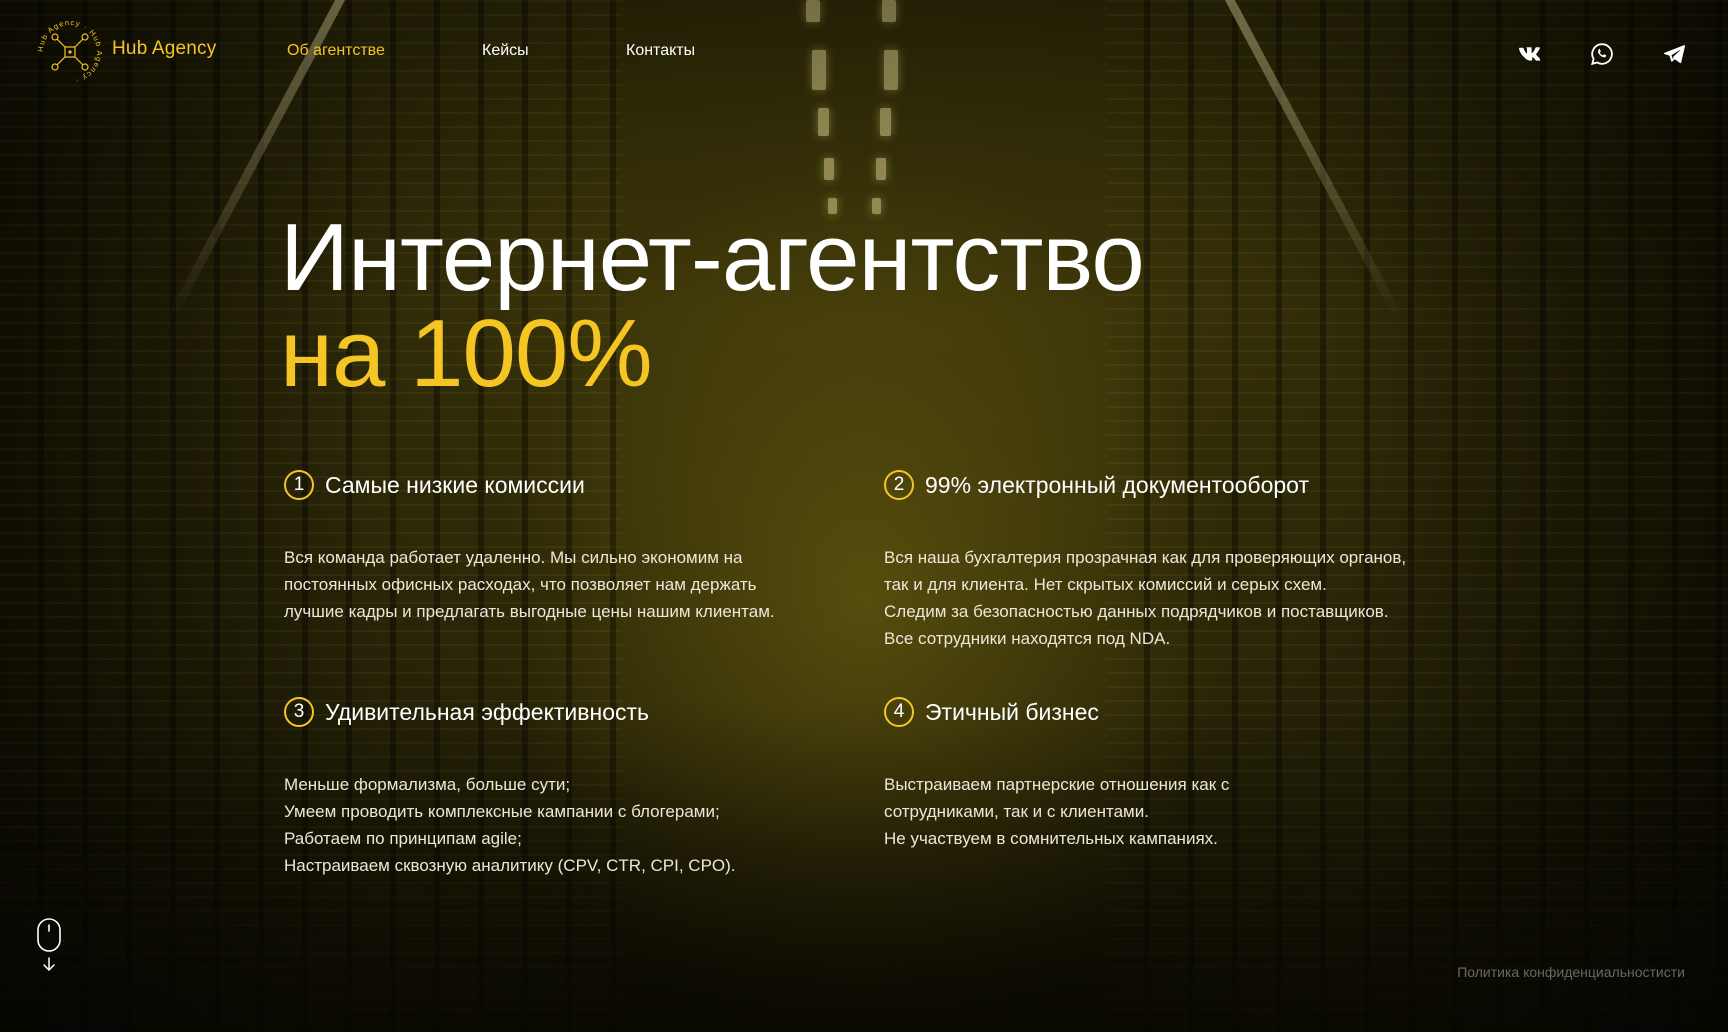 This screenshot has width=1728, height=1032. I want to click on feature-text-line: Все сотрудники находятся под NDA., so click(1027, 638).